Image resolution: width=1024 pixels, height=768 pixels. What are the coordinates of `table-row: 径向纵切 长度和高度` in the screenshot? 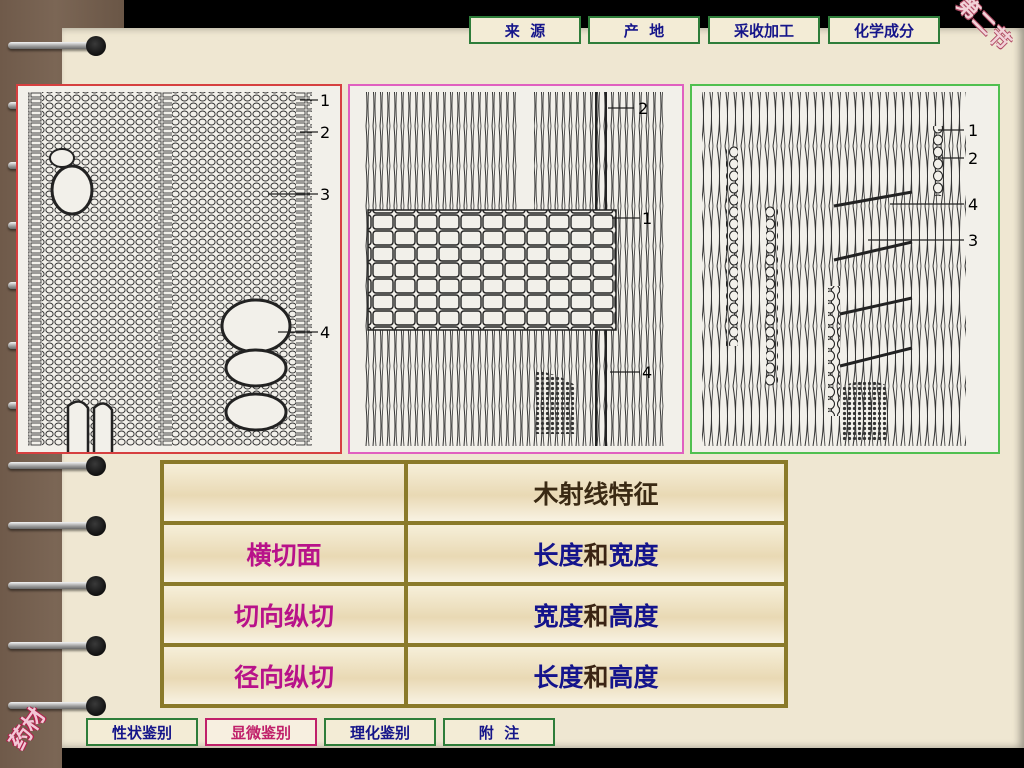 It's located at (474, 675).